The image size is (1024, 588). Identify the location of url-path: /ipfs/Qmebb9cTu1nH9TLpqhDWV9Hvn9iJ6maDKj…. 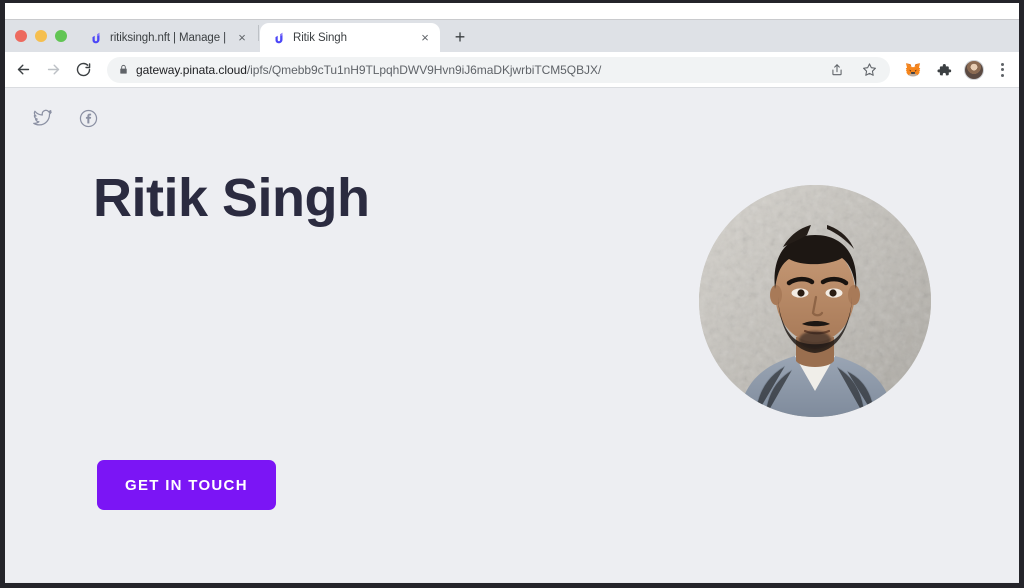
(424, 69).